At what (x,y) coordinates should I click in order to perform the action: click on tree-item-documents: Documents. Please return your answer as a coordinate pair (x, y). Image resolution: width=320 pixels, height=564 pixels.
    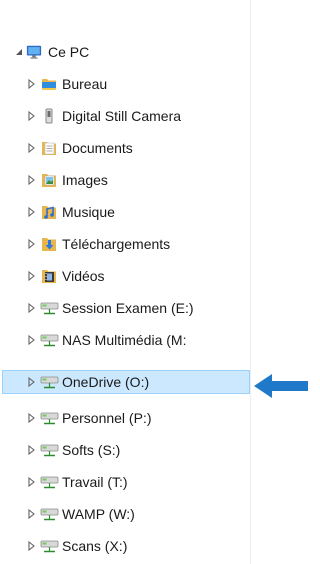
    Looking at the image, I should click on (125, 148).